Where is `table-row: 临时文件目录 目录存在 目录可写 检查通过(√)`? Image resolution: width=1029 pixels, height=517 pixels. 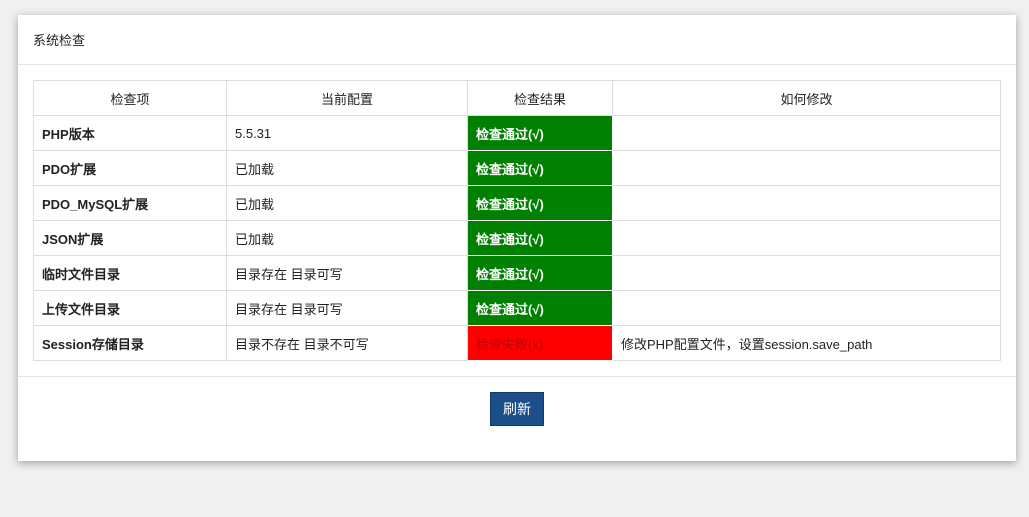
table-row: 临时文件目录 目录存在 目录可写 检查通过(√) is located at coordinates (517, 273).